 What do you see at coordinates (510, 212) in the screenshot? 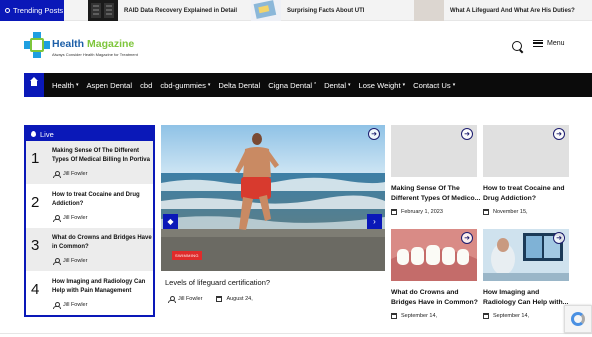
I see `card-date: November 15,` at bounding box center [510, 212].